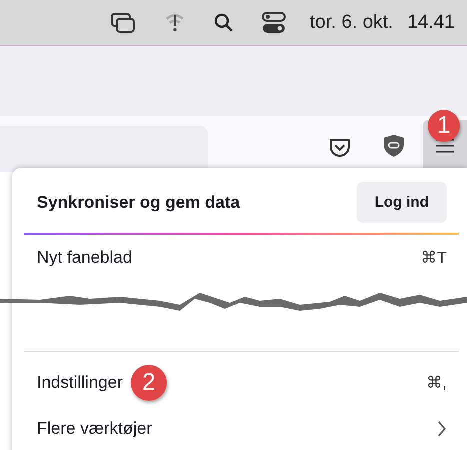  What do you see at coordinates (241, 258) in the screenshot?
I see `menu-item: Nyt faneblad ⌘T` at bounding box center [241, 258].